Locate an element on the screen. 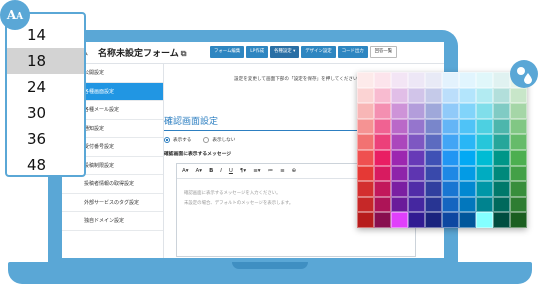 Image resolution: width=540 pixels, height=290 pixels. external-link-icon: ⧉ is located at coordinates (184, 53).